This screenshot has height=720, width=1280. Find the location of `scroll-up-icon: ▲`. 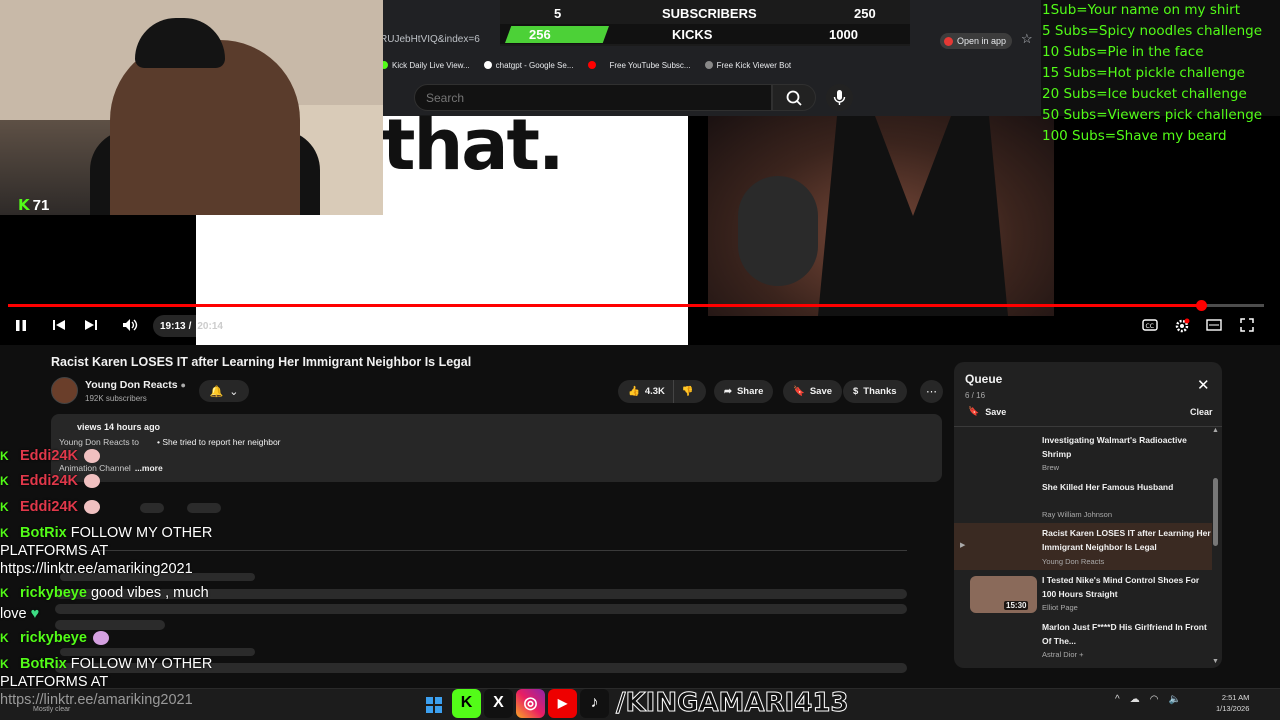

scroll-up-icon: ▲ is located at coordinates (1215, 430).